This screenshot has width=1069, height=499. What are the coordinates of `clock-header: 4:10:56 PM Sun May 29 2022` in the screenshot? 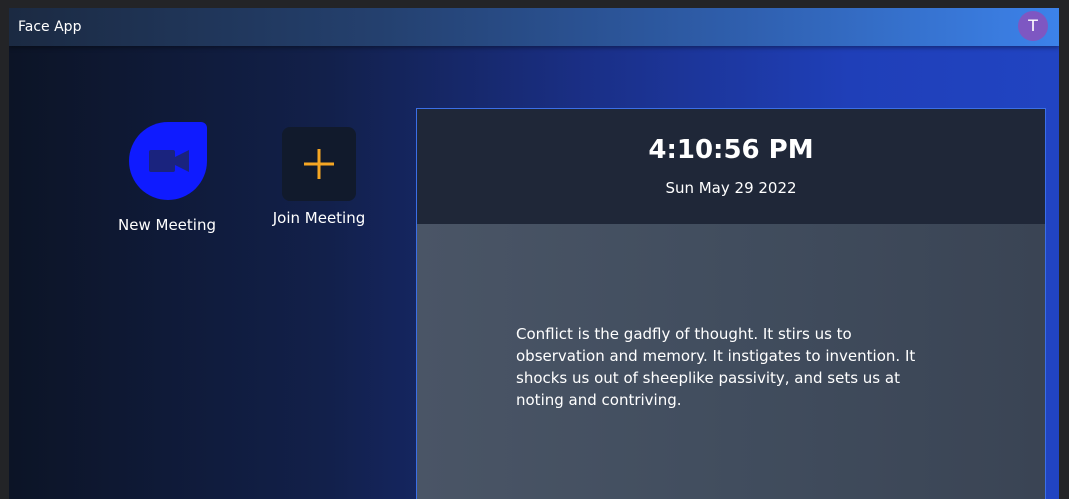 It's located at (731, 166).